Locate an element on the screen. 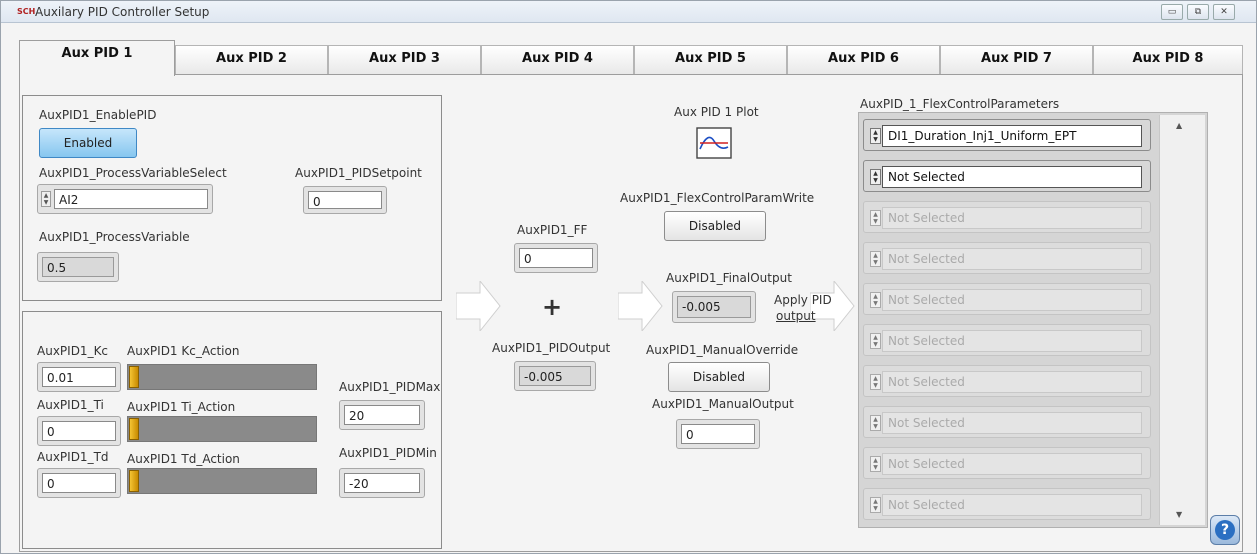 The width and height of the screenshot is (1257, 554). kc-action-slider is located at coordinates (222, 377).